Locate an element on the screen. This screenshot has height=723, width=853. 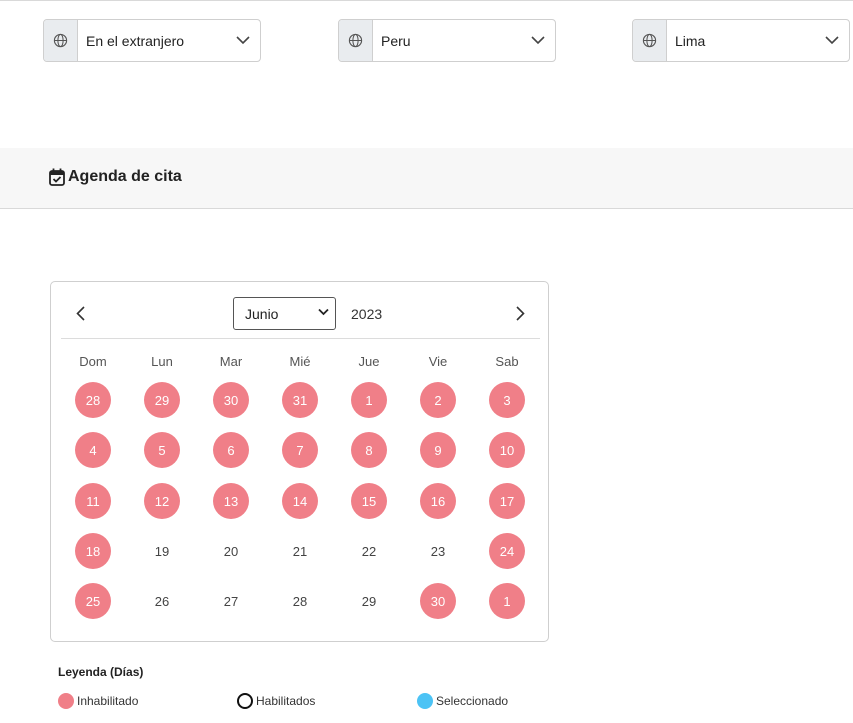
country-value: Peru is located at coordinates (396, 40).